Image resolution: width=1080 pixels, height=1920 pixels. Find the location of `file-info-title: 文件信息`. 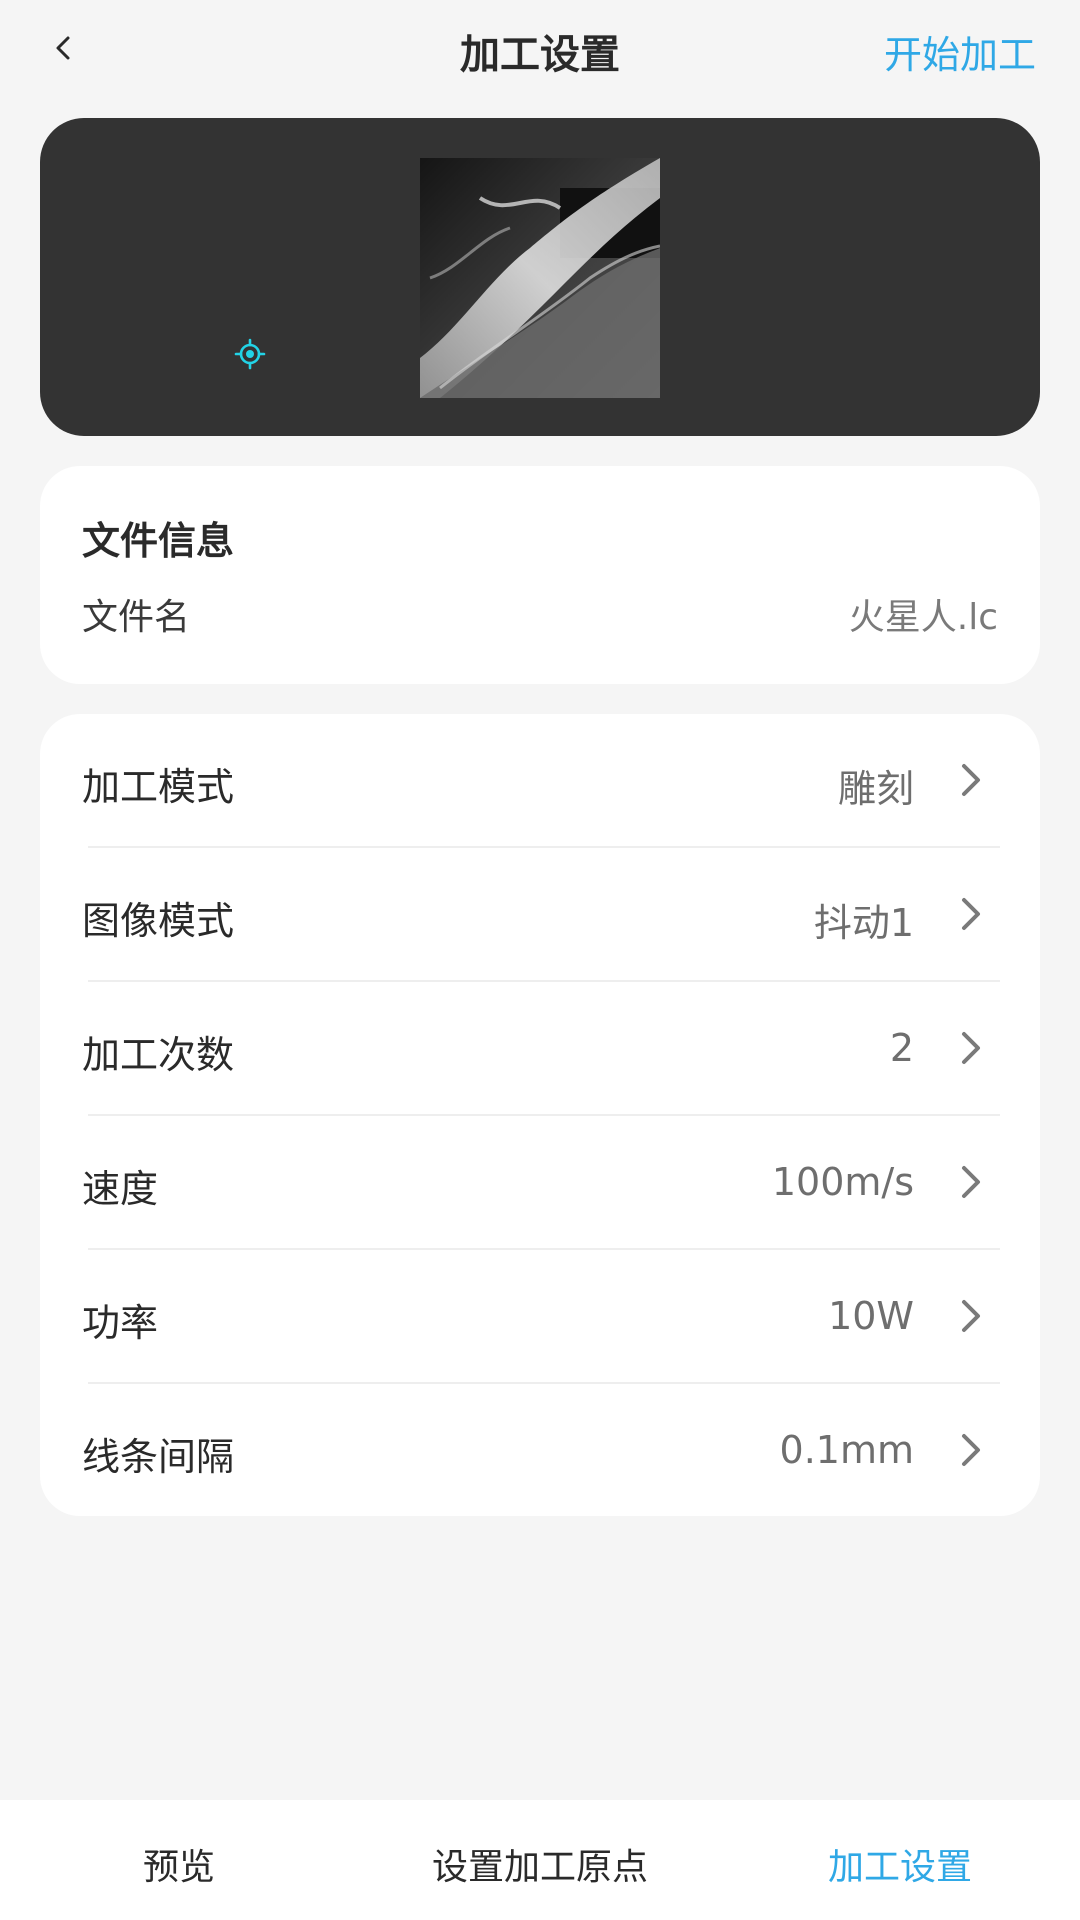

file-info-title: 文件信息 is located at coordinates (158, 541).